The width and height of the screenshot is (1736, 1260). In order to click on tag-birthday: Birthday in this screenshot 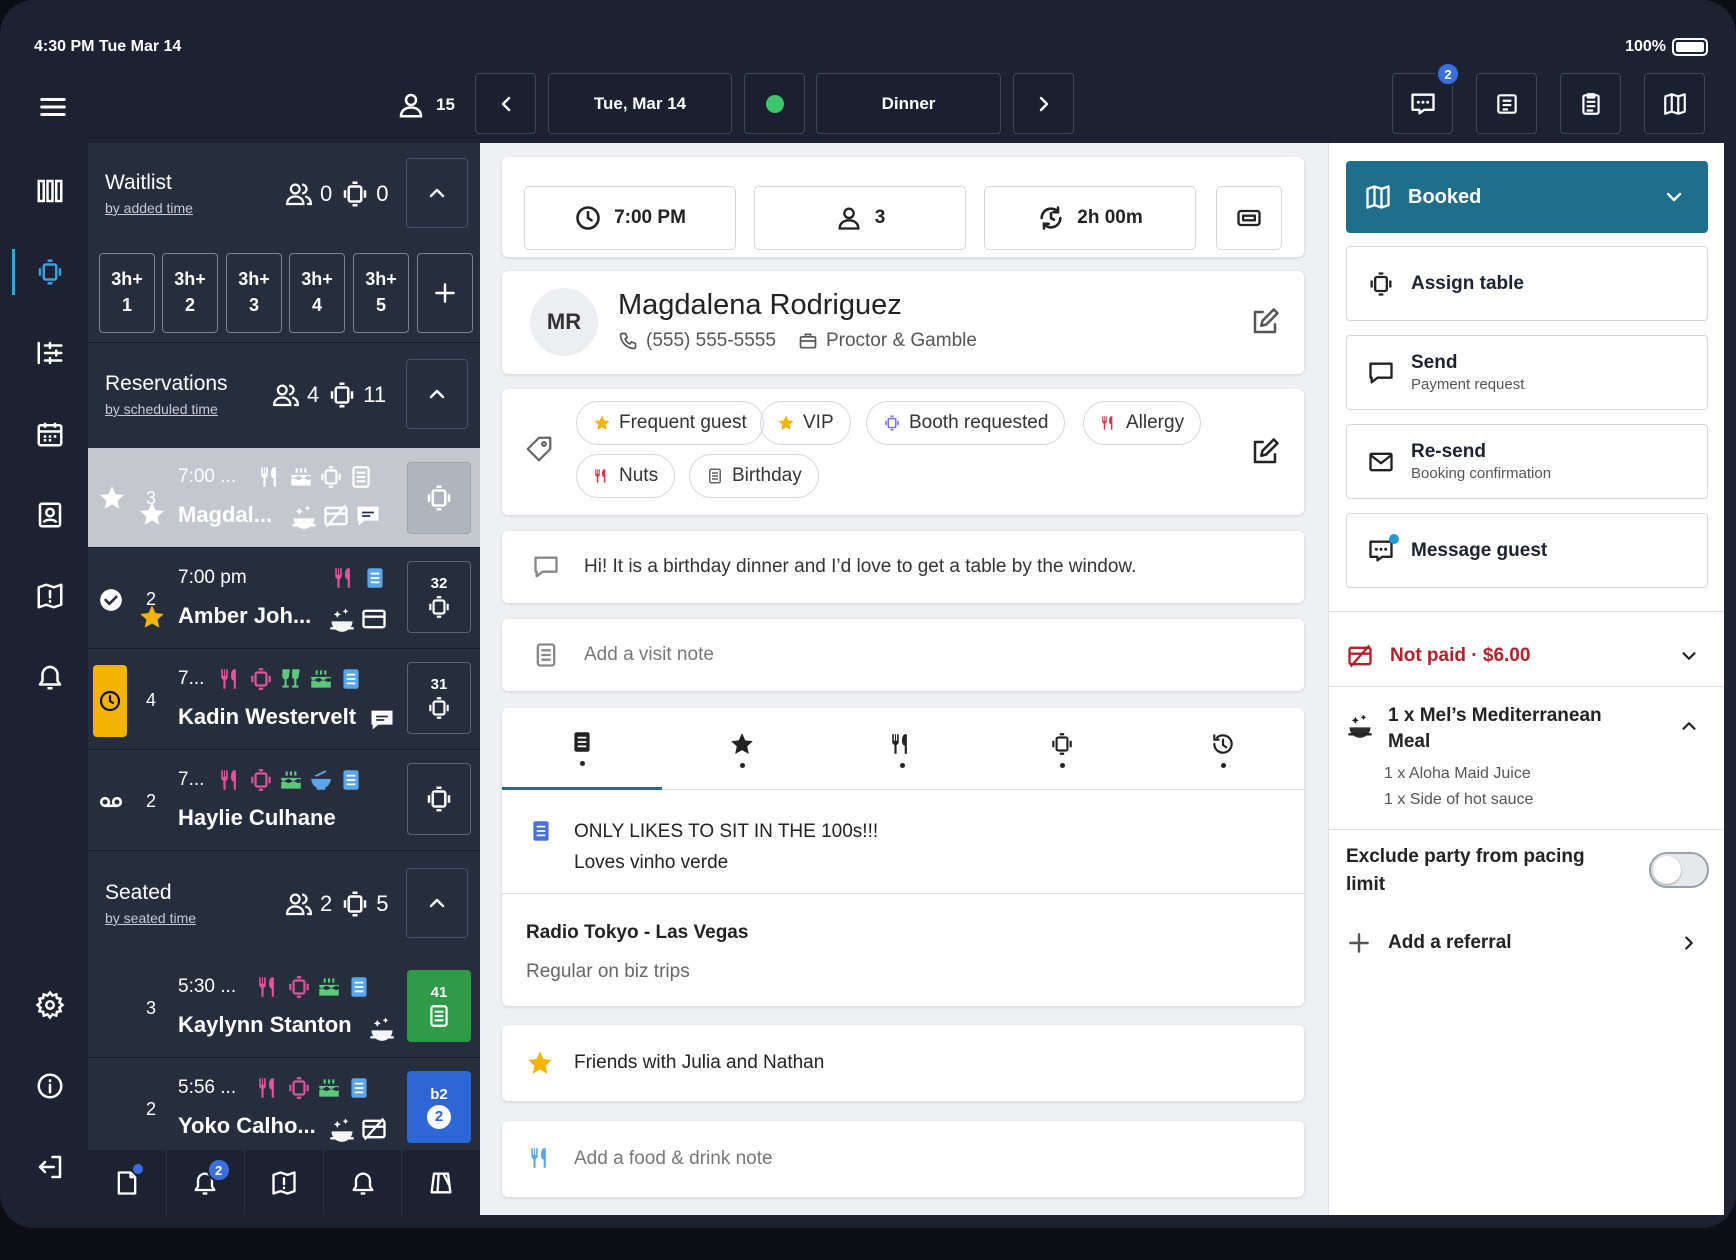, I will do `click(754, 476)`.